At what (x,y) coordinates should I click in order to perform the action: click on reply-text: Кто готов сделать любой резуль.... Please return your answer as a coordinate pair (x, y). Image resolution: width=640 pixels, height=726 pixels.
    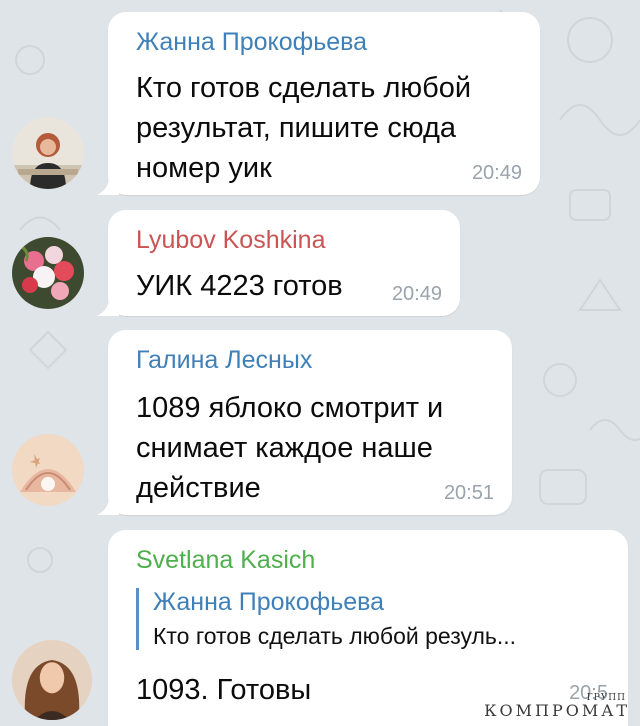
    Looking at the image, I should click on (335, 636).